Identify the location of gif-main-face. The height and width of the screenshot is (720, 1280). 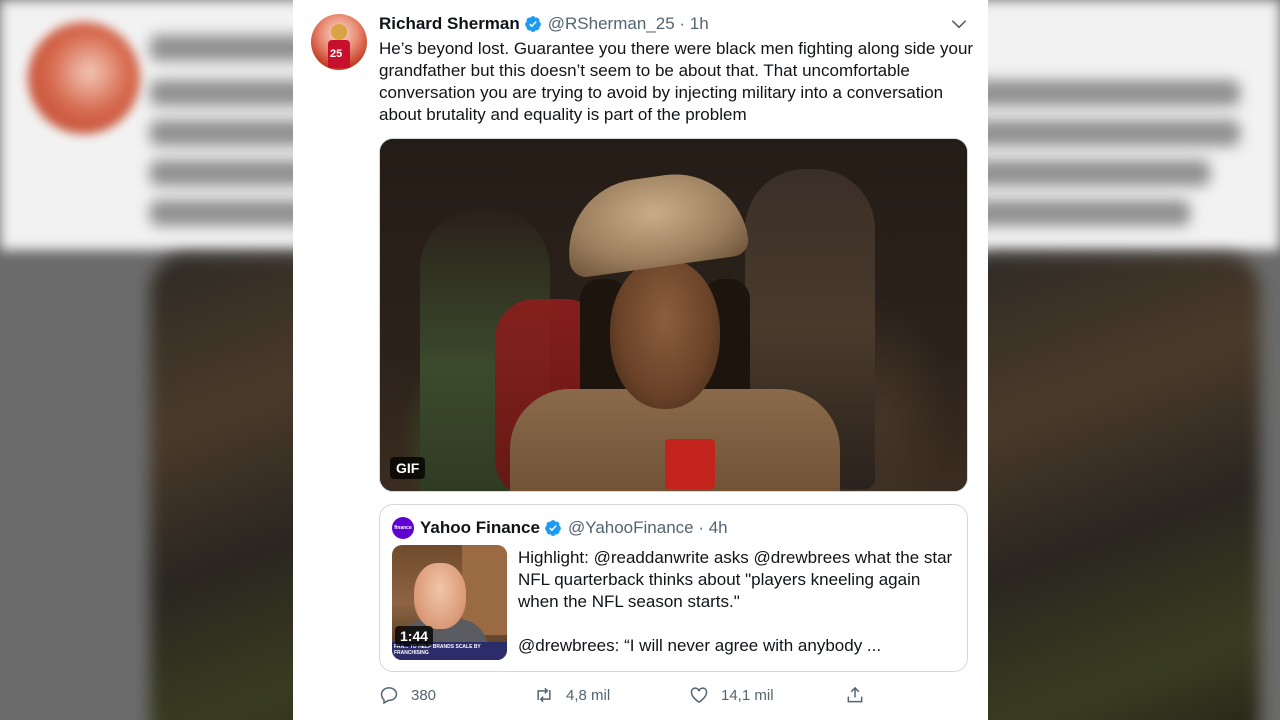
(665, 334).